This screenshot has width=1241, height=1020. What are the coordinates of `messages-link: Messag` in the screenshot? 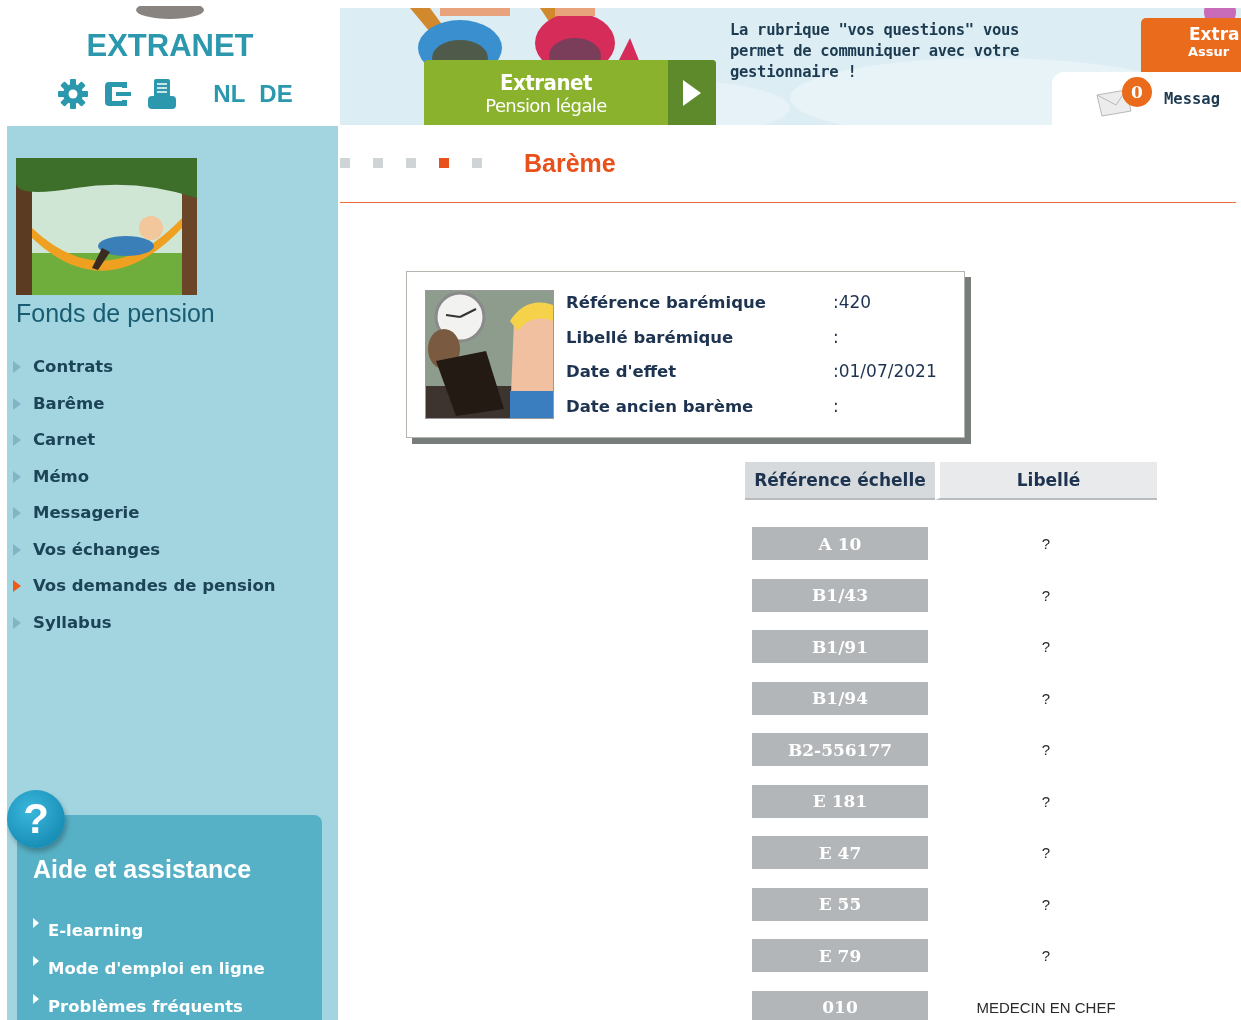 It's located at (1192, 98).